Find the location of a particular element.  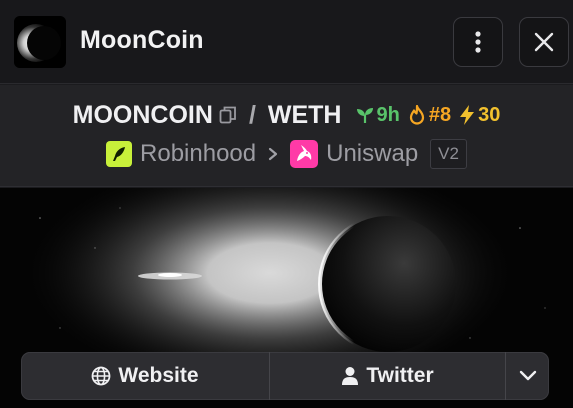

dex-name: Uniswap is located at coordinates (372, 154).